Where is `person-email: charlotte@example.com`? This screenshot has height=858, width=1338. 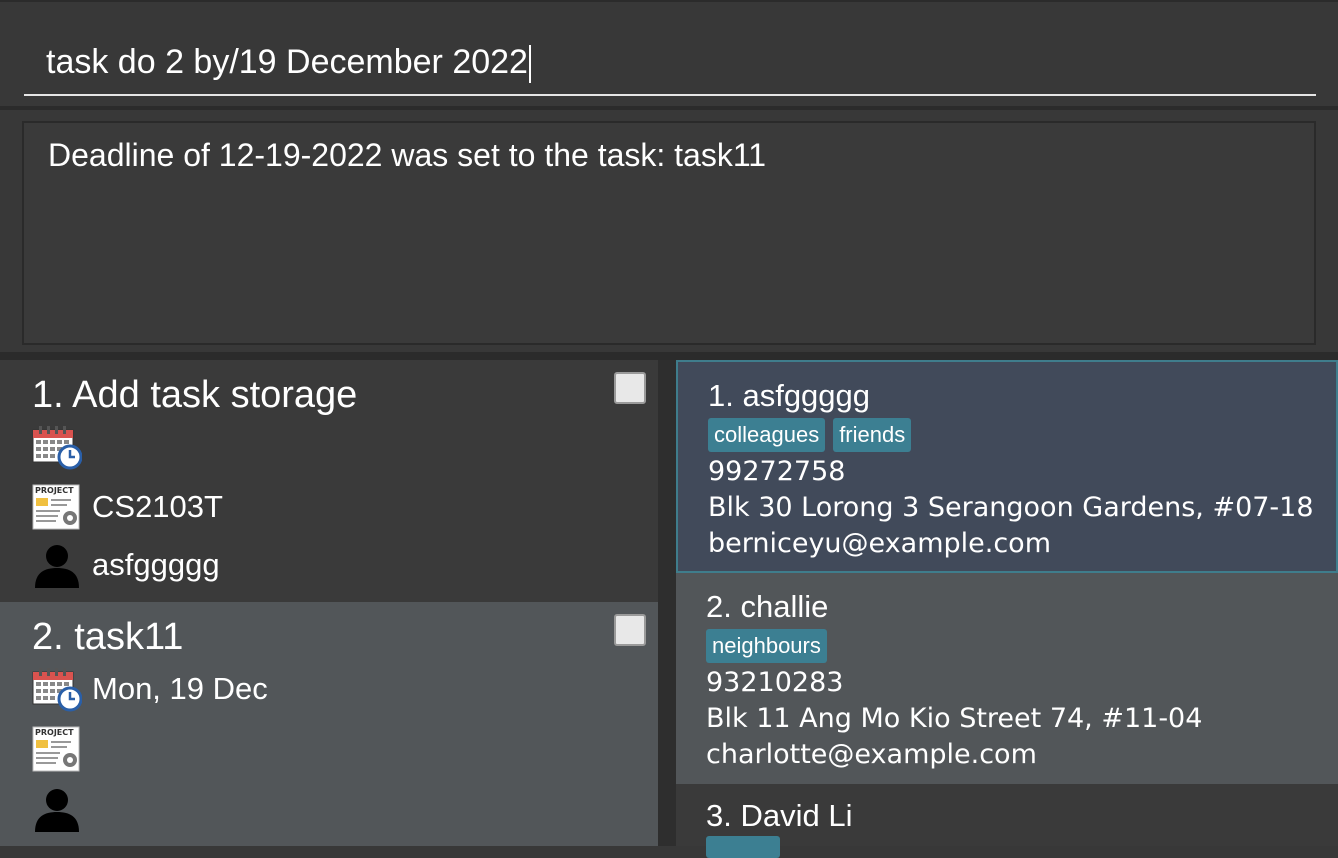 person-email: charlotte@example.com is located at coordinates (871, 754).